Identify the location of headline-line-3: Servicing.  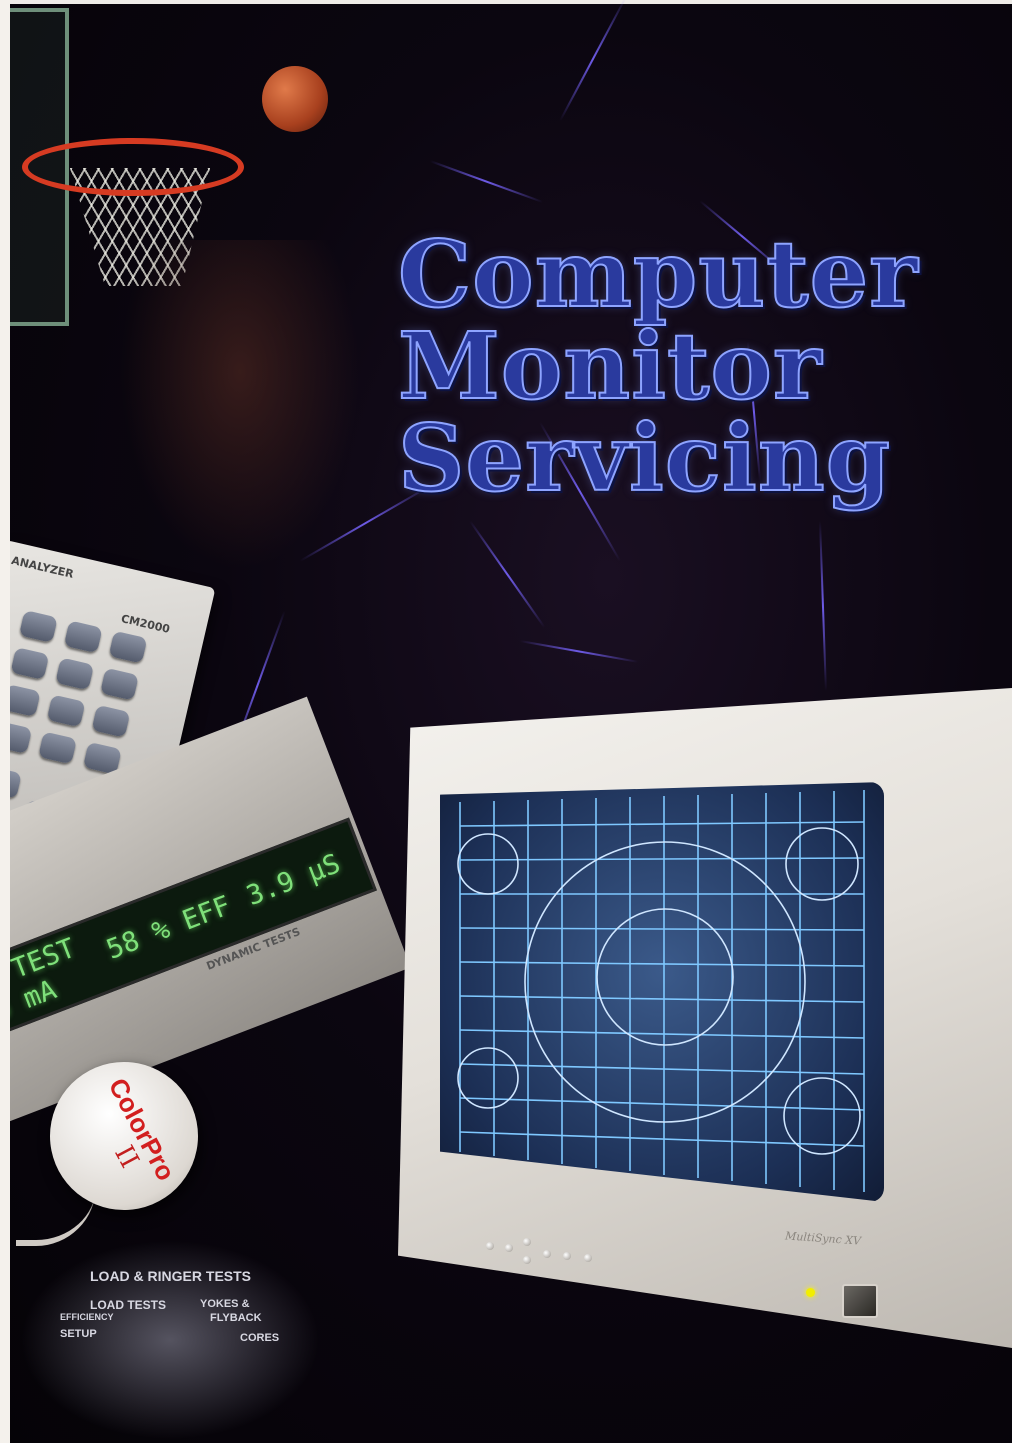
(644, 458).